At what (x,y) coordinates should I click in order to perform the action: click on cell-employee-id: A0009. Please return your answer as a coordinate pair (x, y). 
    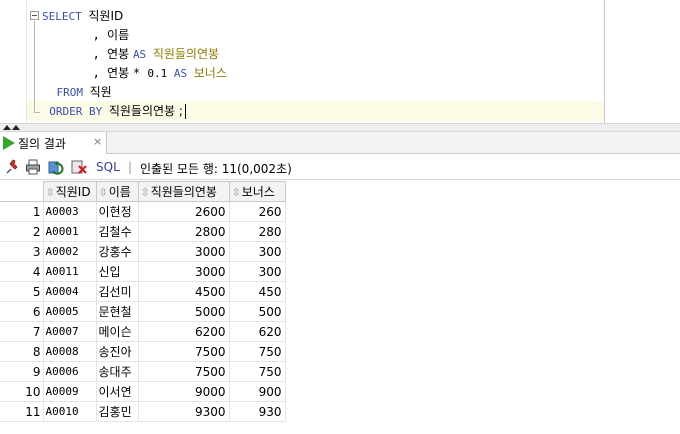
    Looking at the image, I should click on (69, 391).